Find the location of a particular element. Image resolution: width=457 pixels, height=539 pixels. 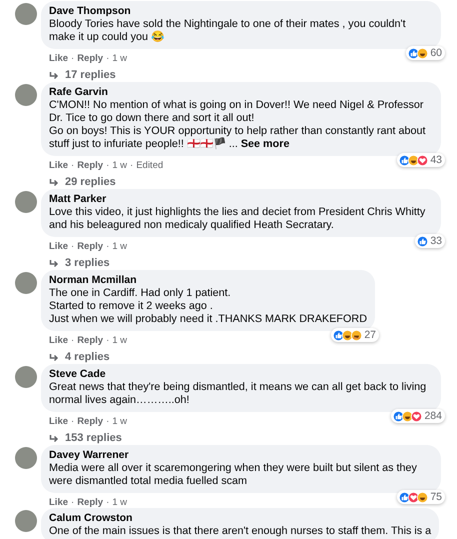

reactions-summary: 284 is located at coordinates (418, 416).